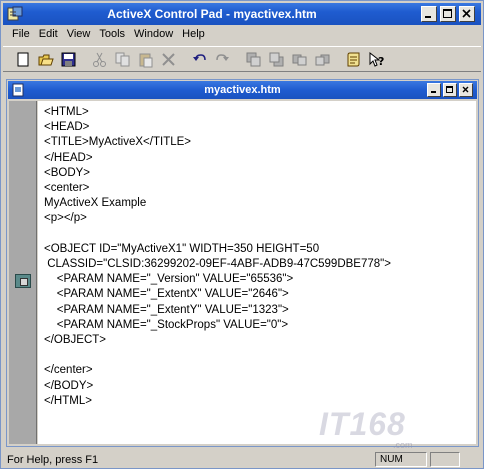 The image size is (484, 469). What do you see at coordinates (50, 35) in the screenshot?
I see `menu-edit: Edit` at bounding box center [50, 35].